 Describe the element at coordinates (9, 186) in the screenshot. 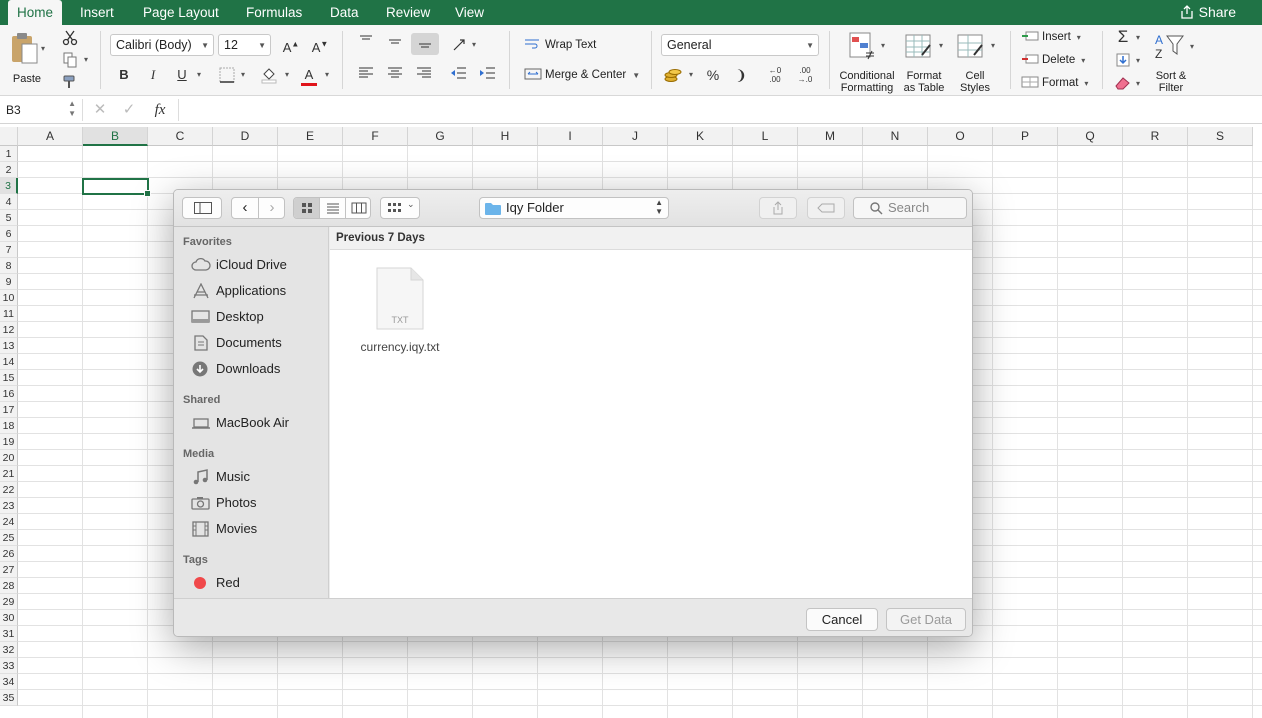

I see `row-header-3: 3` at that location.